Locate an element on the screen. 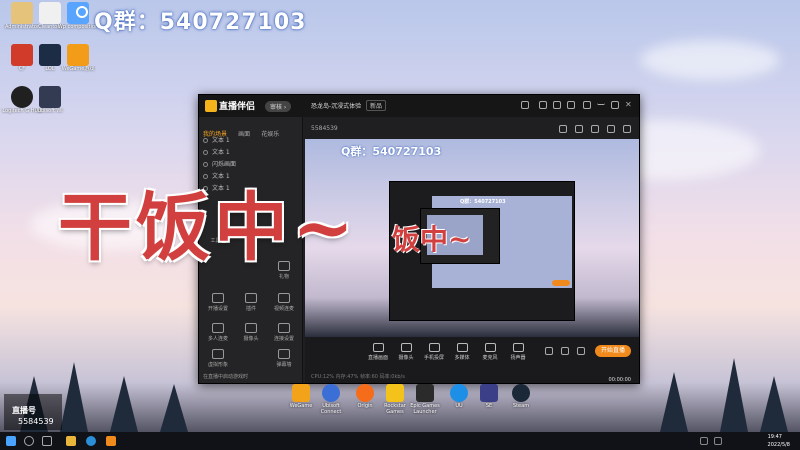 This screenshot has height=450, width=800. launcher-steam: Steam is located at coordinates (521, 396).